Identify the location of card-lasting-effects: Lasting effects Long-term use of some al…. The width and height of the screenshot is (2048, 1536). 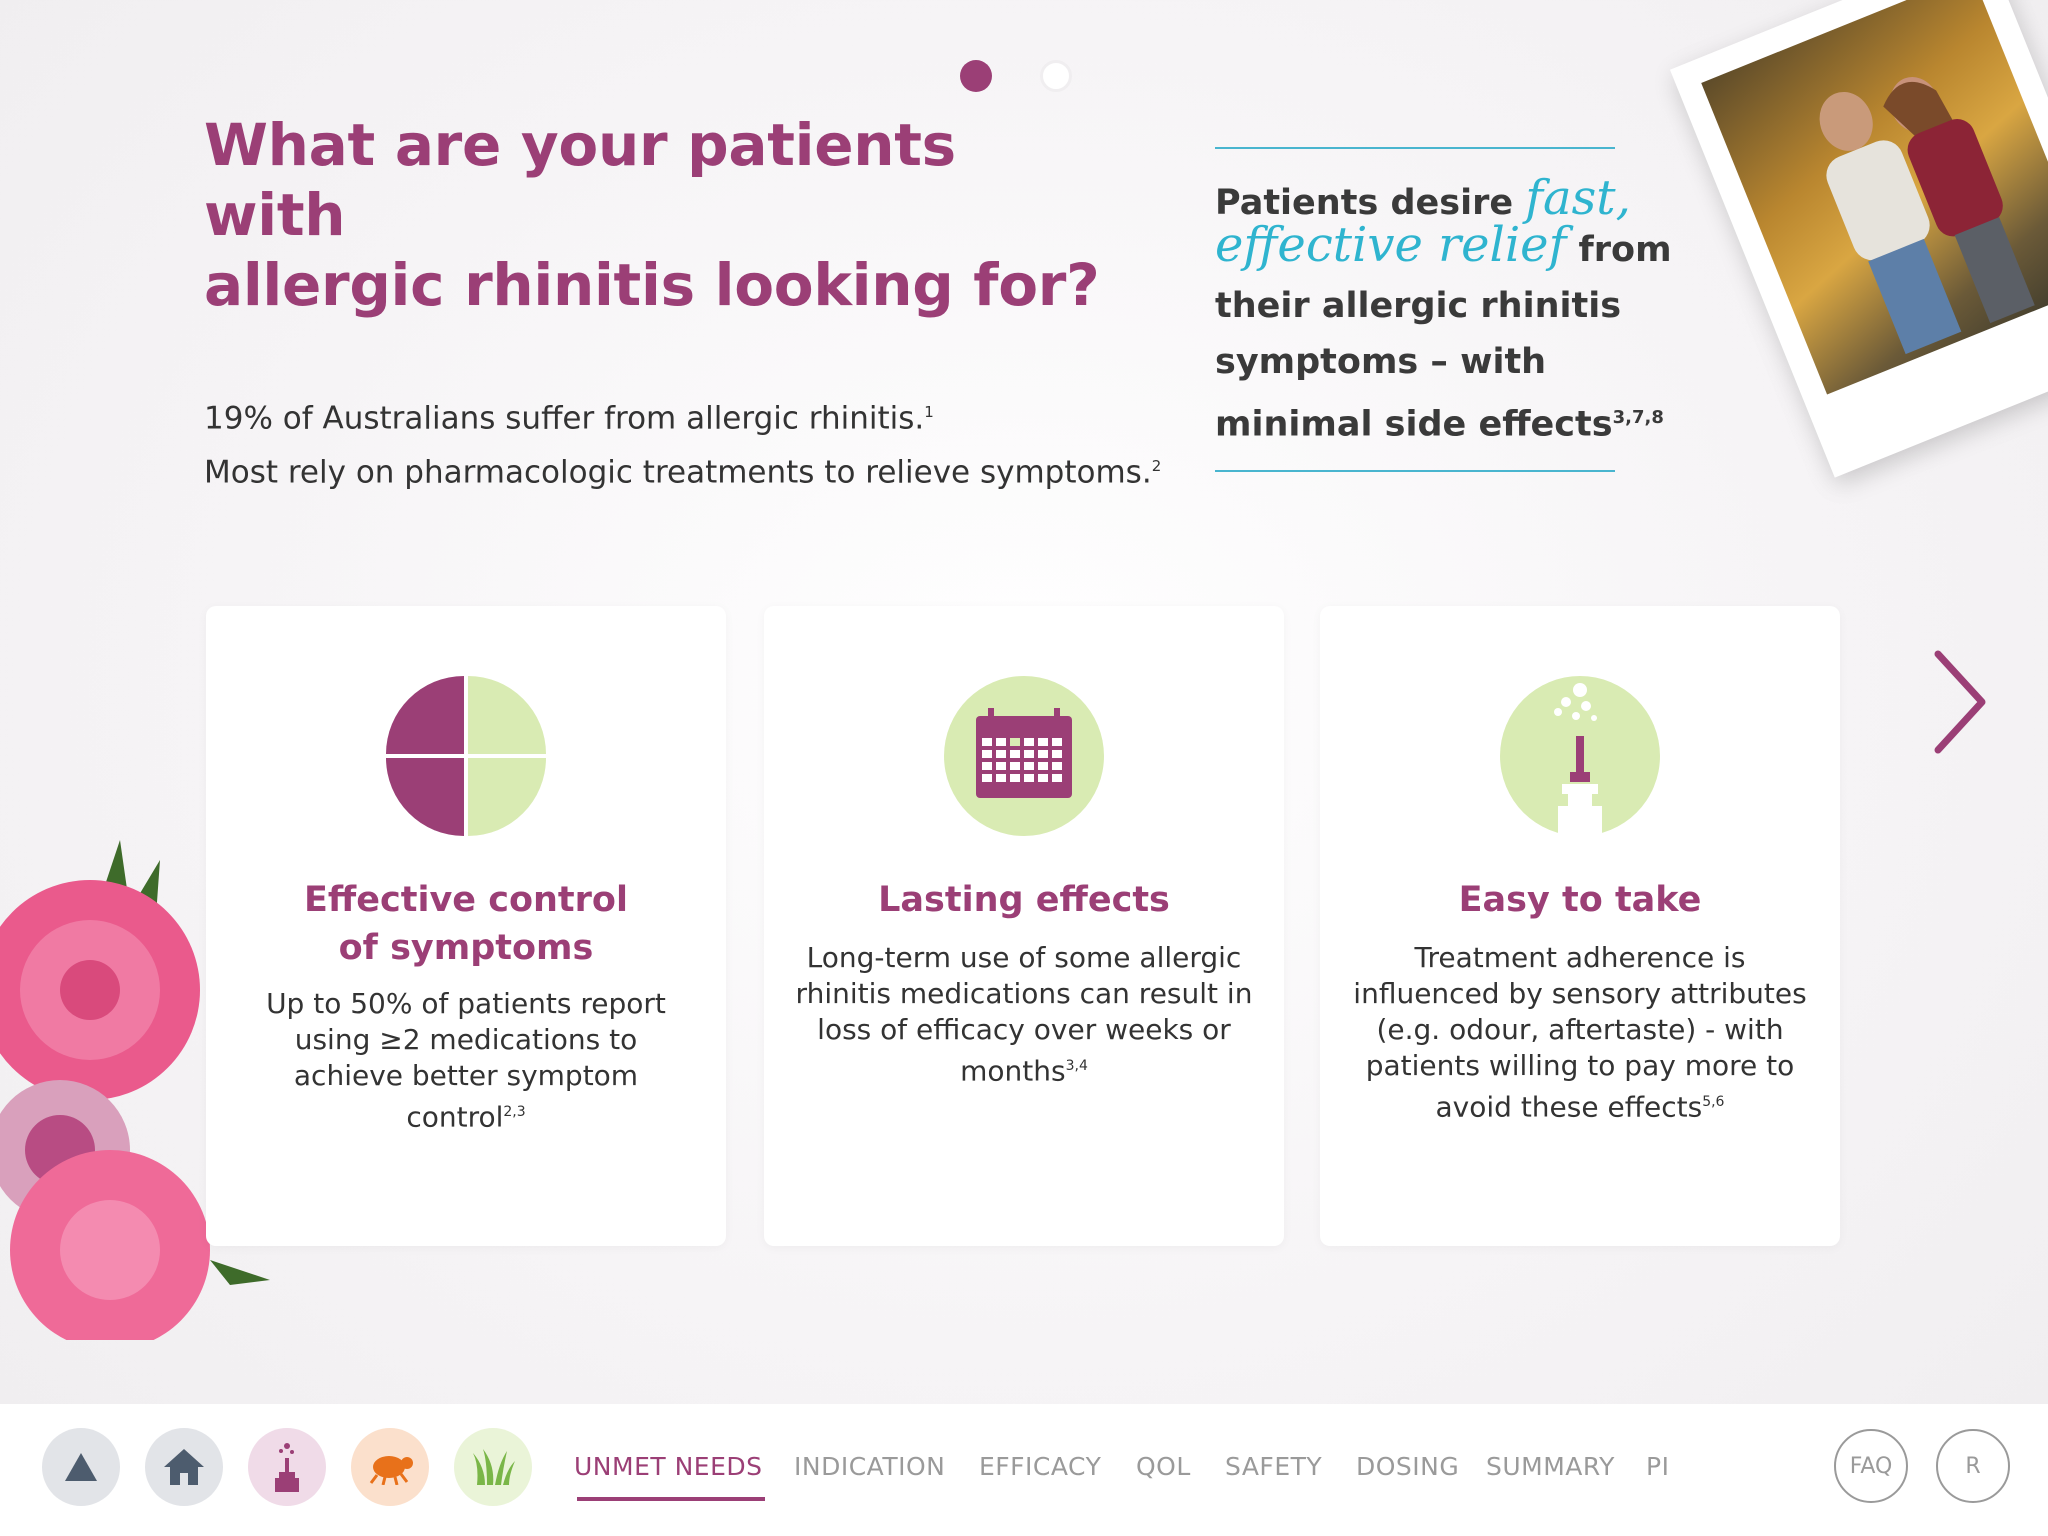
(1024, 926).